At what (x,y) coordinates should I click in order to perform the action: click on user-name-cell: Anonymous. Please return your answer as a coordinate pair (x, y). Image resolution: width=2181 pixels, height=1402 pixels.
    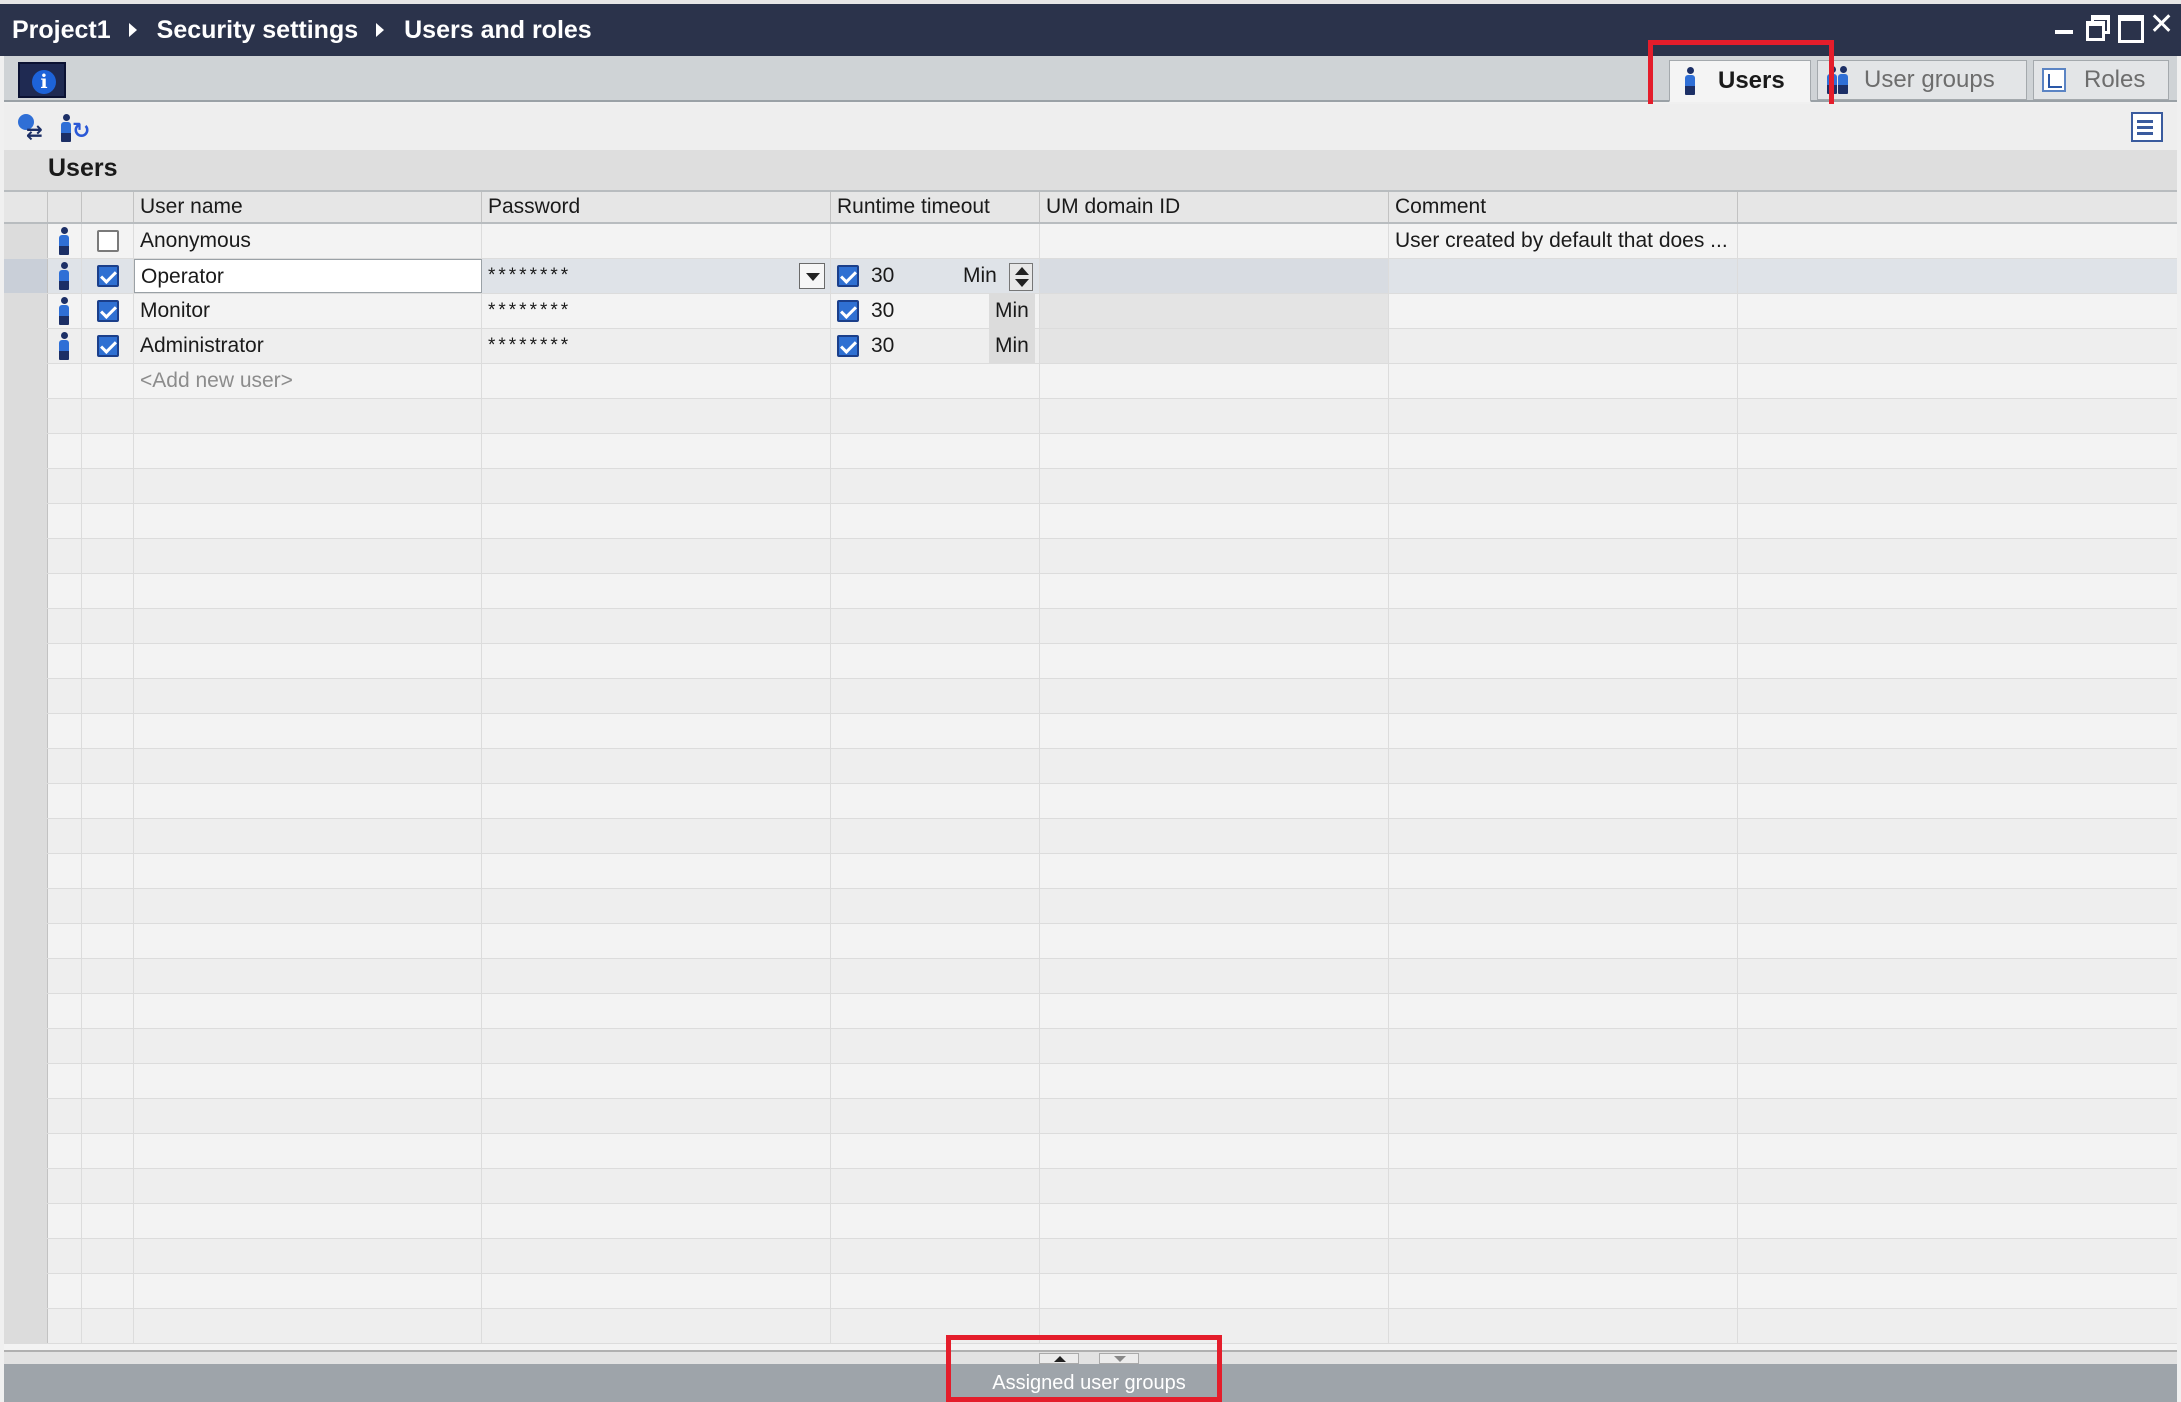
    Looking at the image, I should click on (308, 241).